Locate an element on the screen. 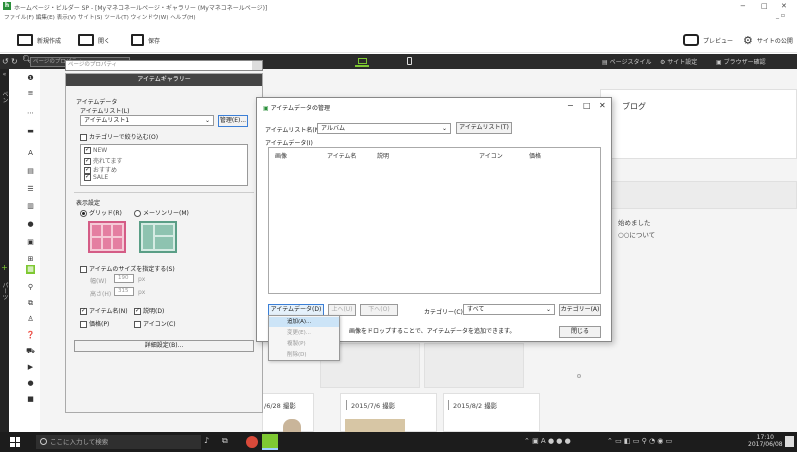  page-properties-bar: ページのプロパティ is located at coordinates (164, 65).